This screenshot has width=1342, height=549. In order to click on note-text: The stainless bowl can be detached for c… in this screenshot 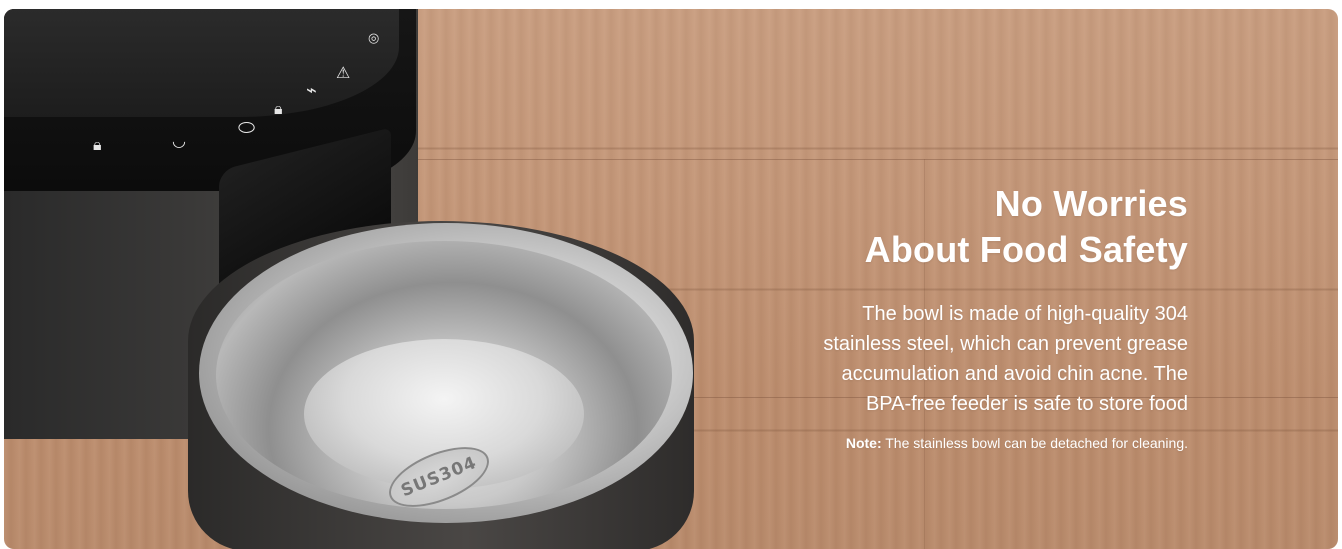, I will do `click(1036, 443)`.